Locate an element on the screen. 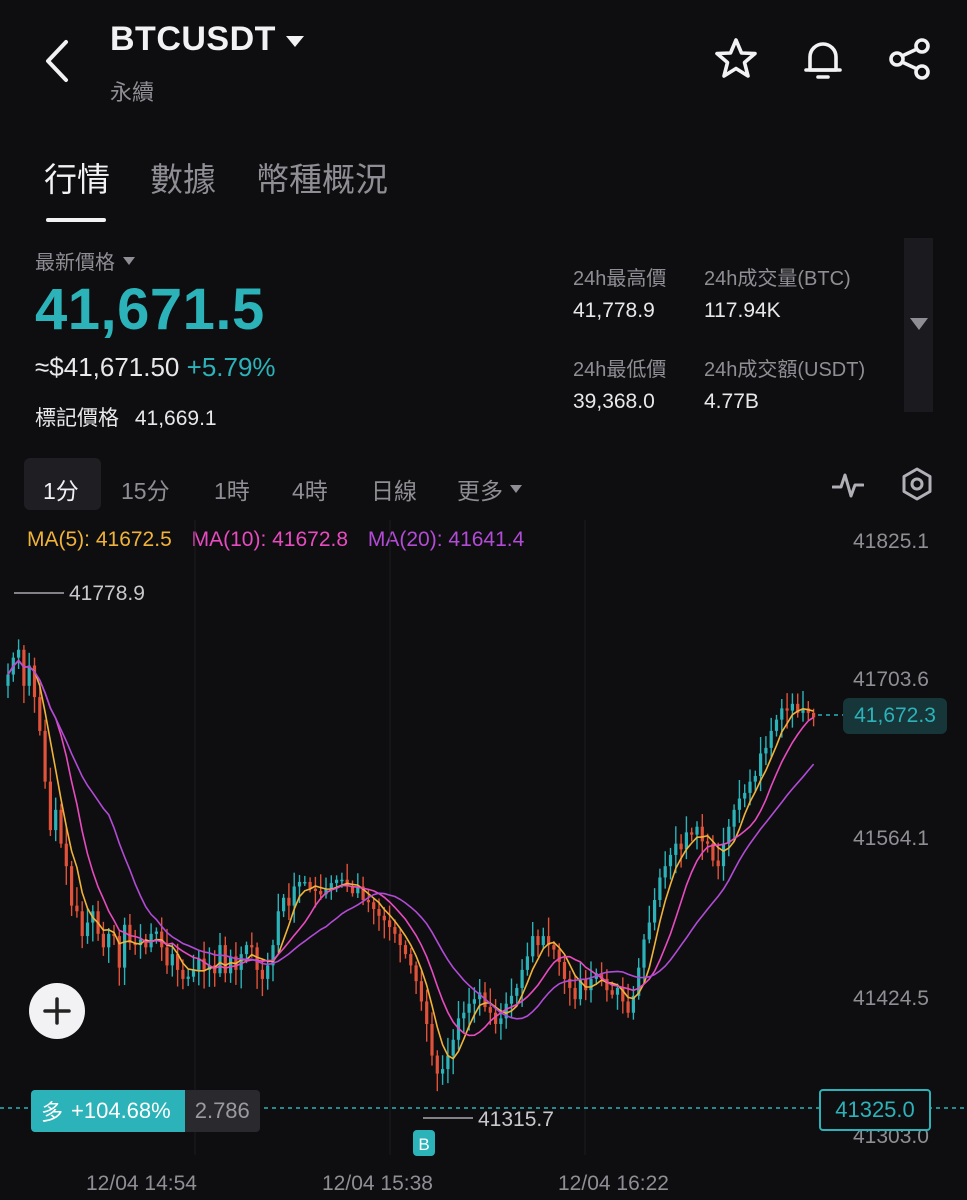  interval-1d: 日線 is located at coordinates (394, 489).